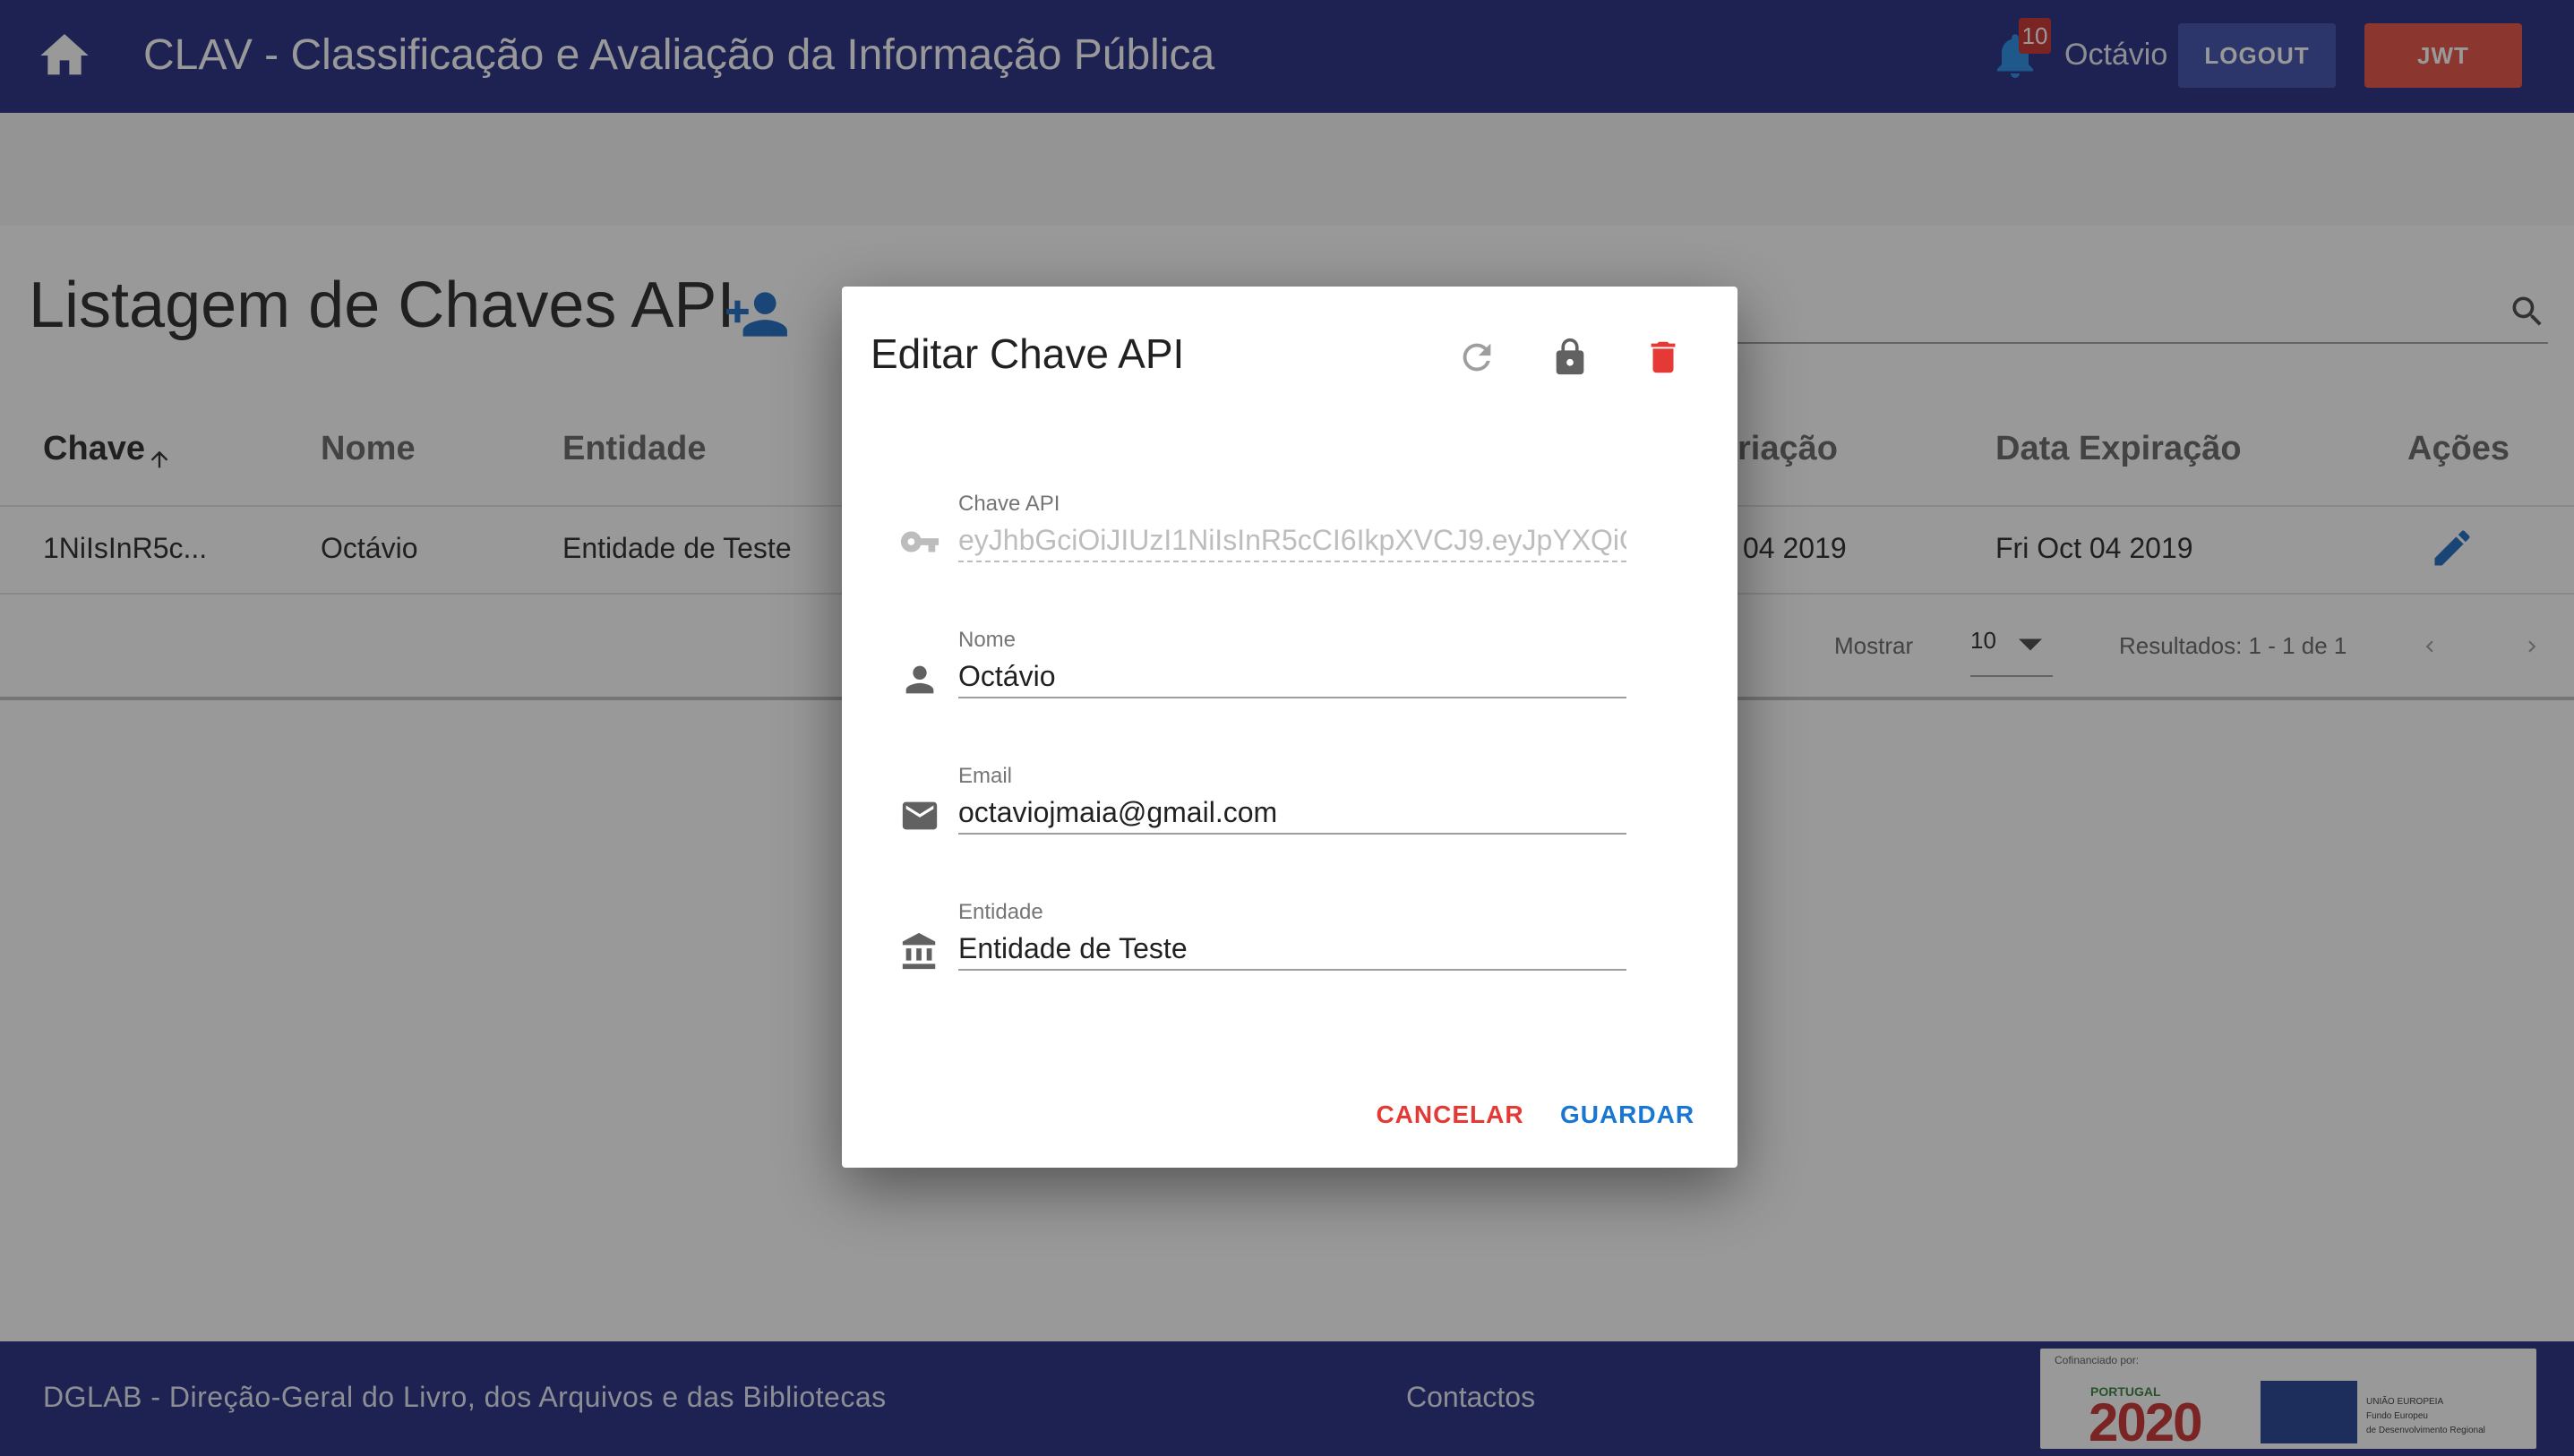  I want to click on email-field: Email octaviojmaia@gmail.com, so click(1292, 798).